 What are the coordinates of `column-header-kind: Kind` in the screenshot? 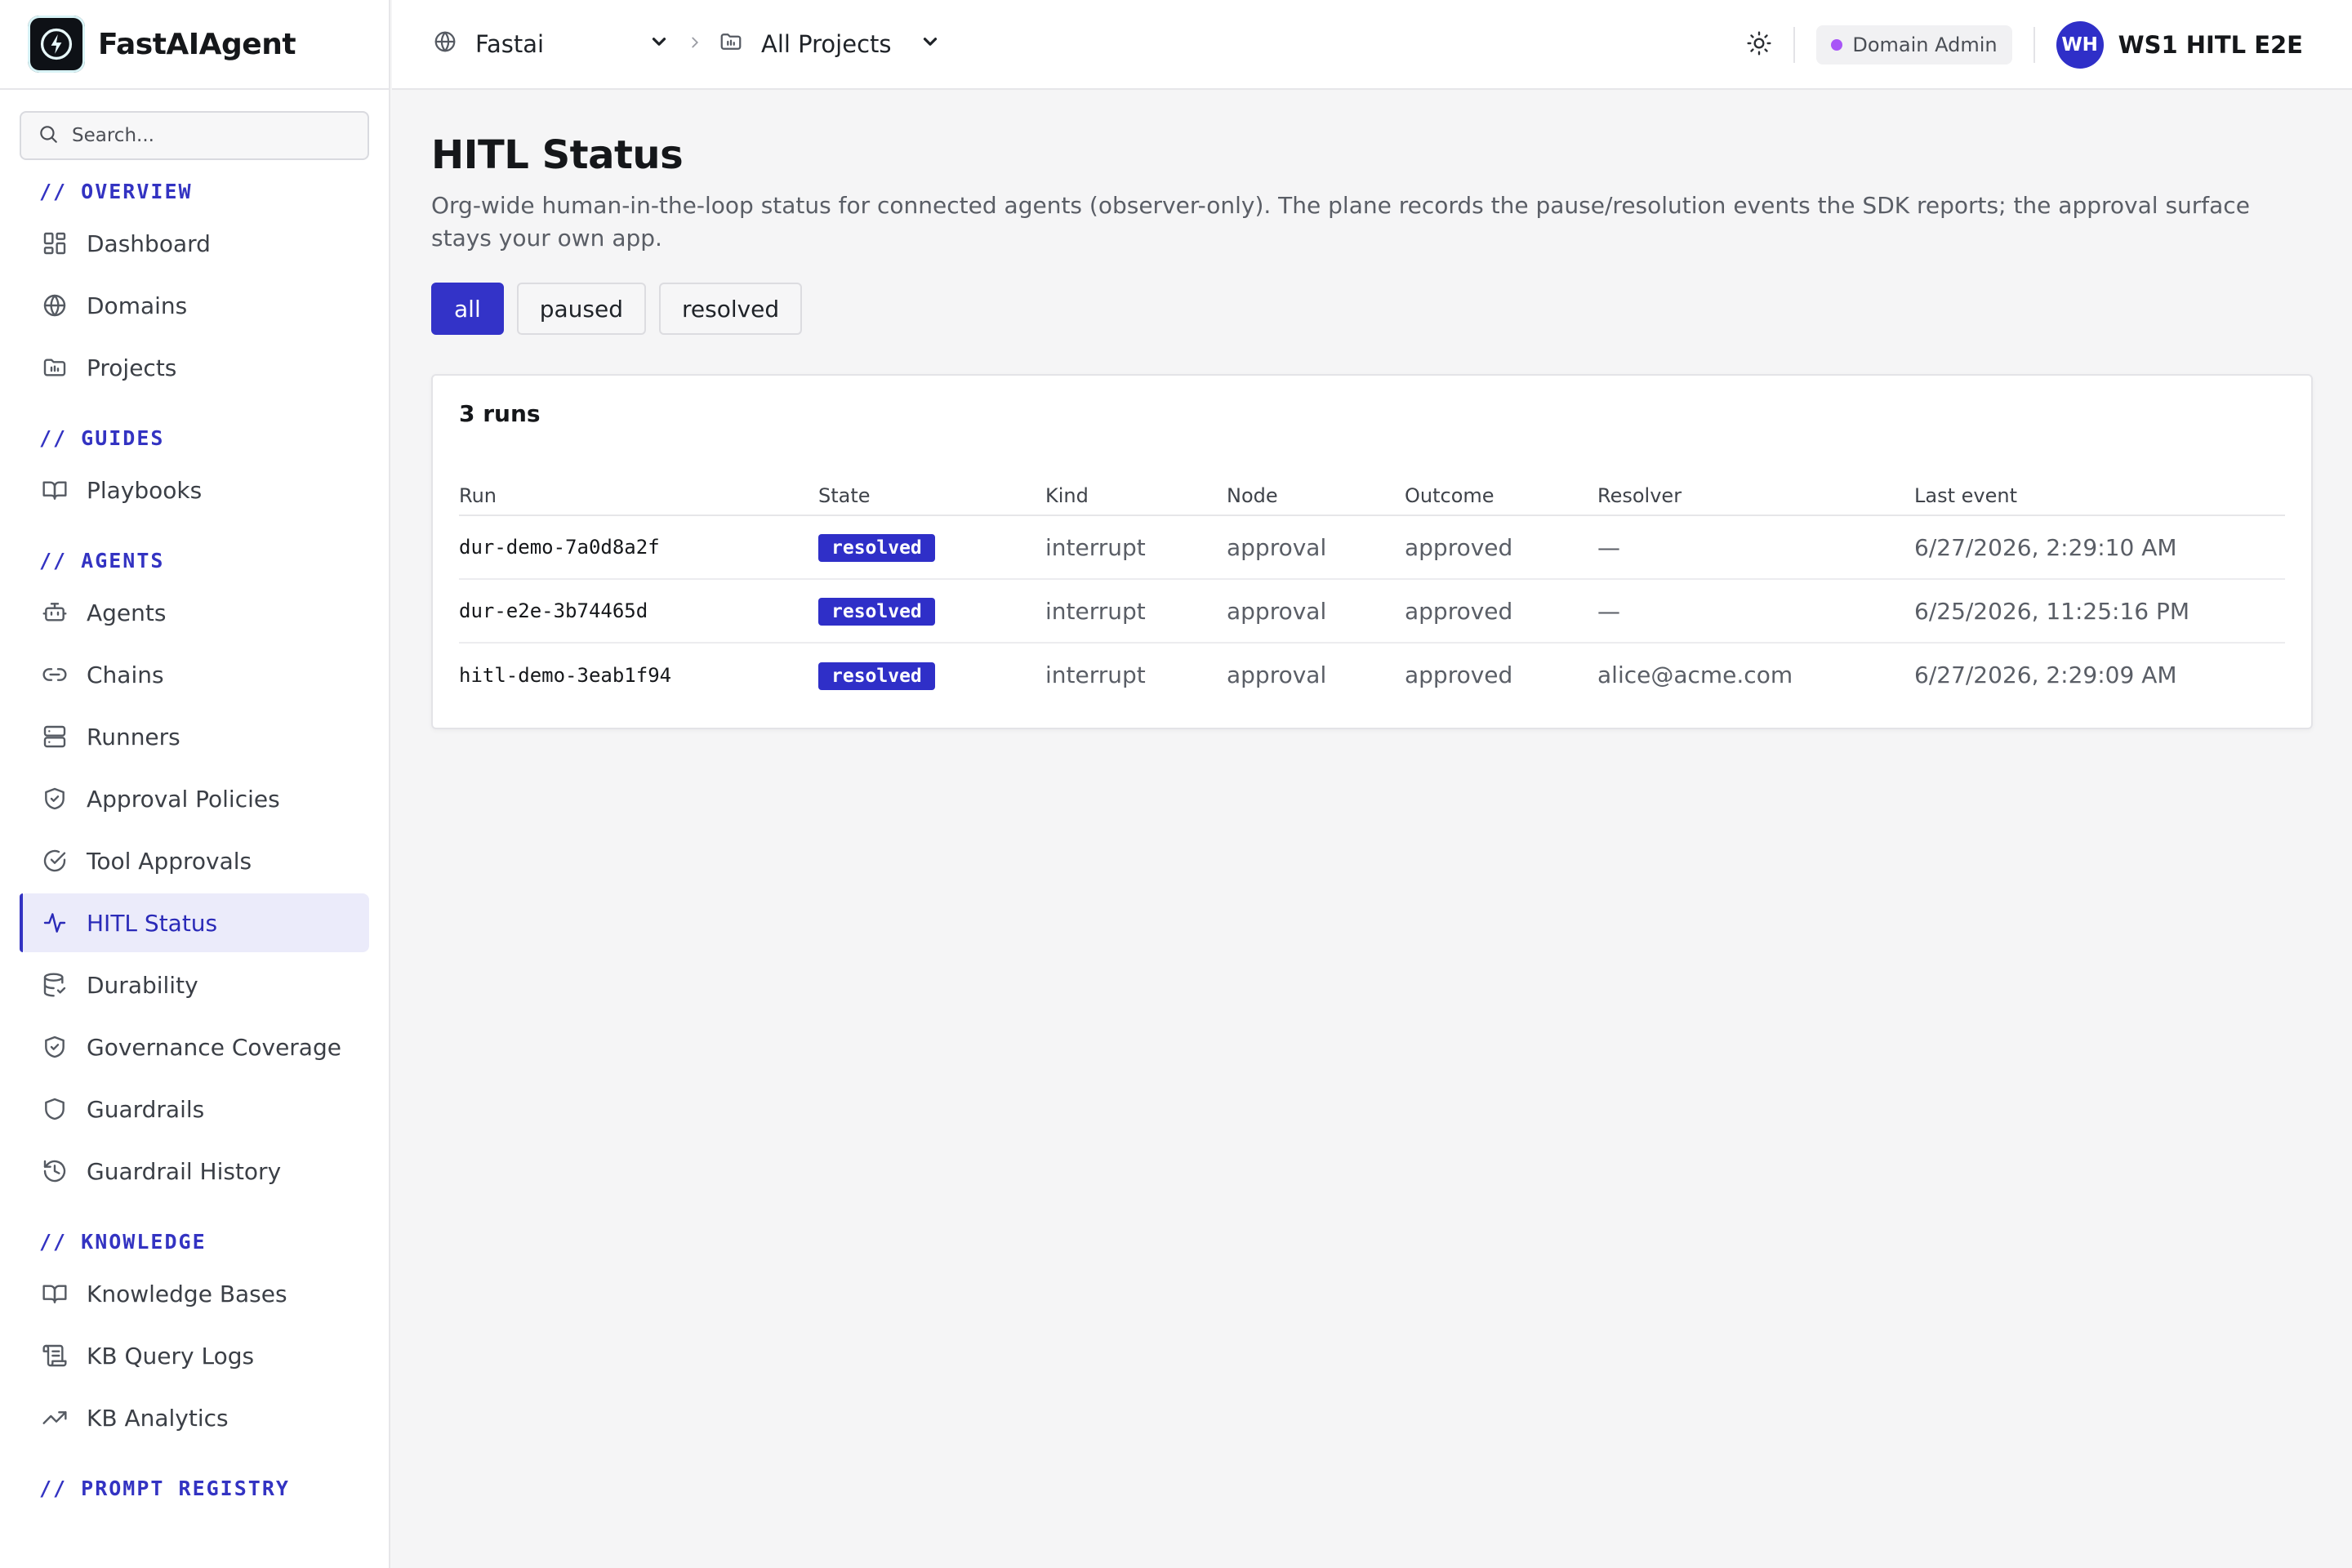 It's located at (1136, 496).